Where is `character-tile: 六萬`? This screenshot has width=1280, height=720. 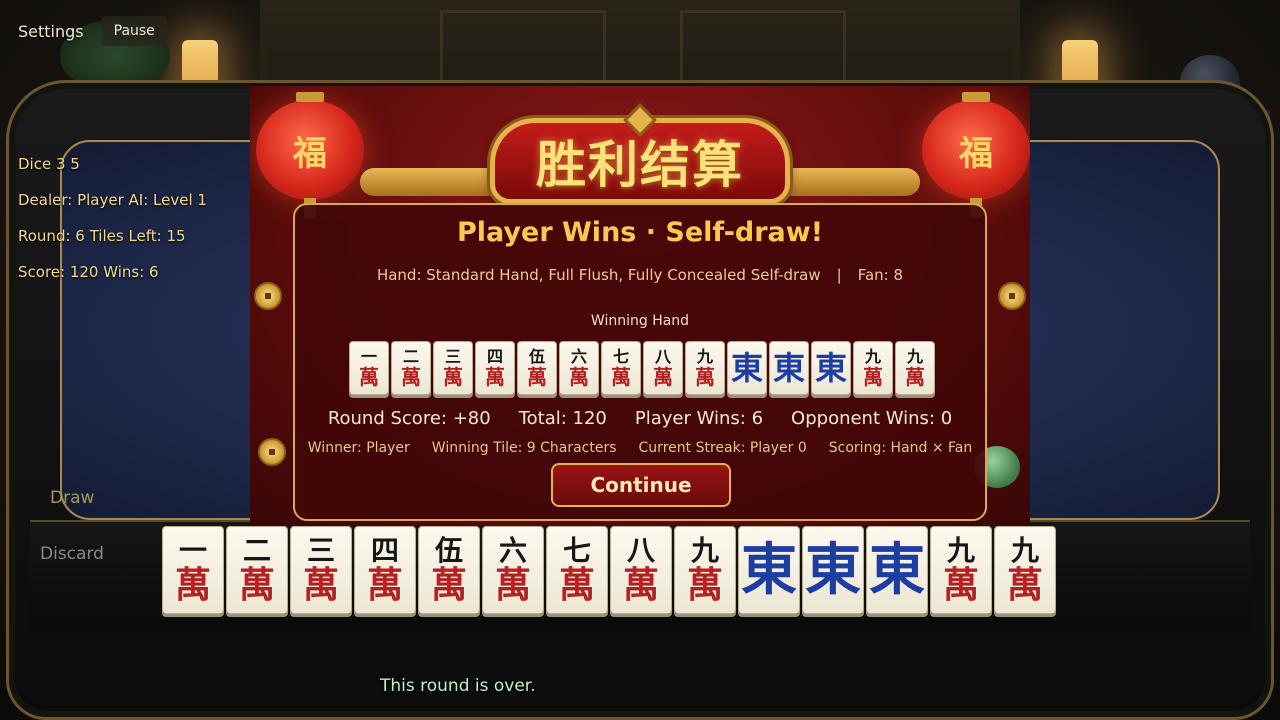
character-tile: 六萬 is located at coordinates (513, 570).